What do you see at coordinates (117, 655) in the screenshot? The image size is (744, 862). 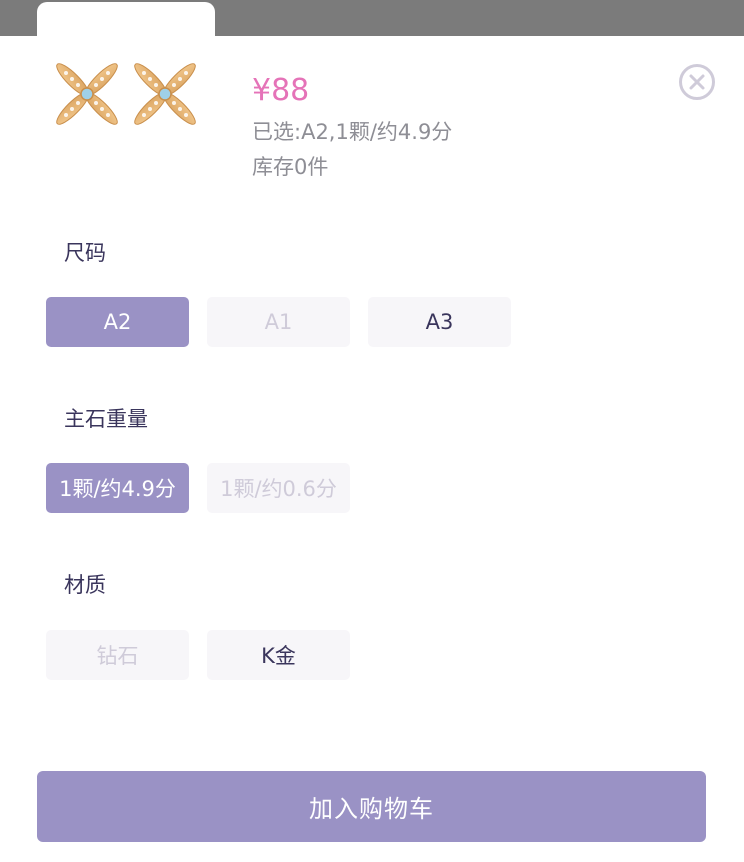 I see `material-option-diamond: 钻石` at bounding box center [117, 655].